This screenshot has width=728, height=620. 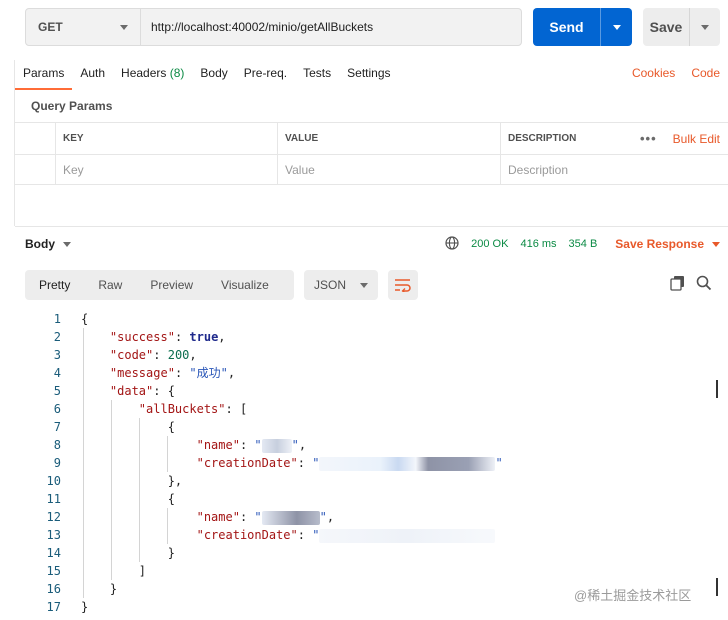 What do you see at coordinates (57, 427) in the screenshot?
I see `line-number: 7` at bounding box center [57, 427].